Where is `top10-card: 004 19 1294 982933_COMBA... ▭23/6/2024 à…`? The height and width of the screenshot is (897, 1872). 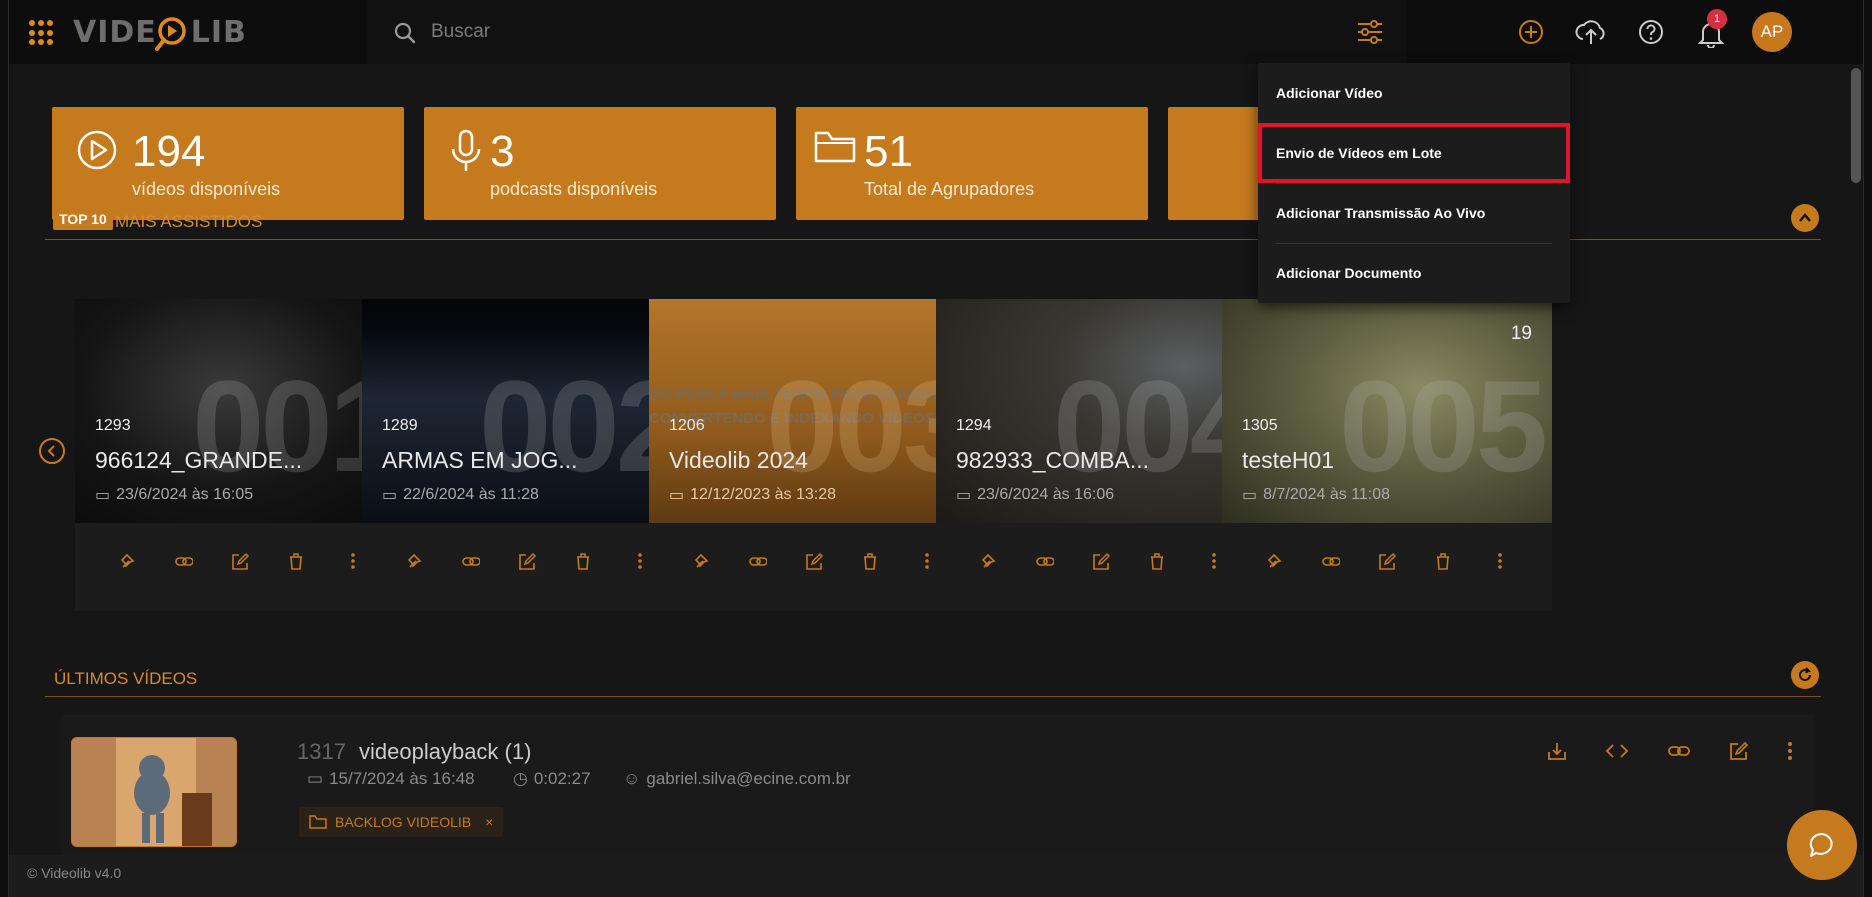
top10-card: 004 19 1294 982933_COMBA... ▭23/6/2024 à… is located at coordinates (1101, 455).